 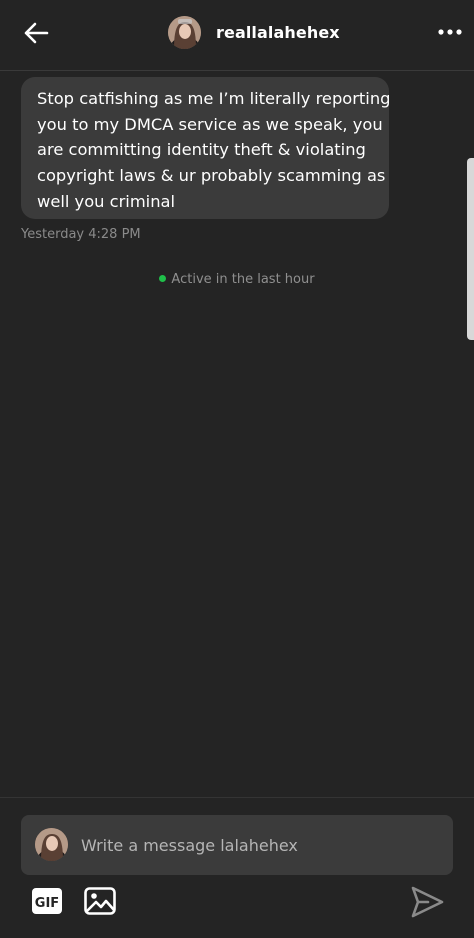 What do you see at coordinates (470, 249) in the screenshot?
I see `scrollbar` at bounding box center [470, 249].